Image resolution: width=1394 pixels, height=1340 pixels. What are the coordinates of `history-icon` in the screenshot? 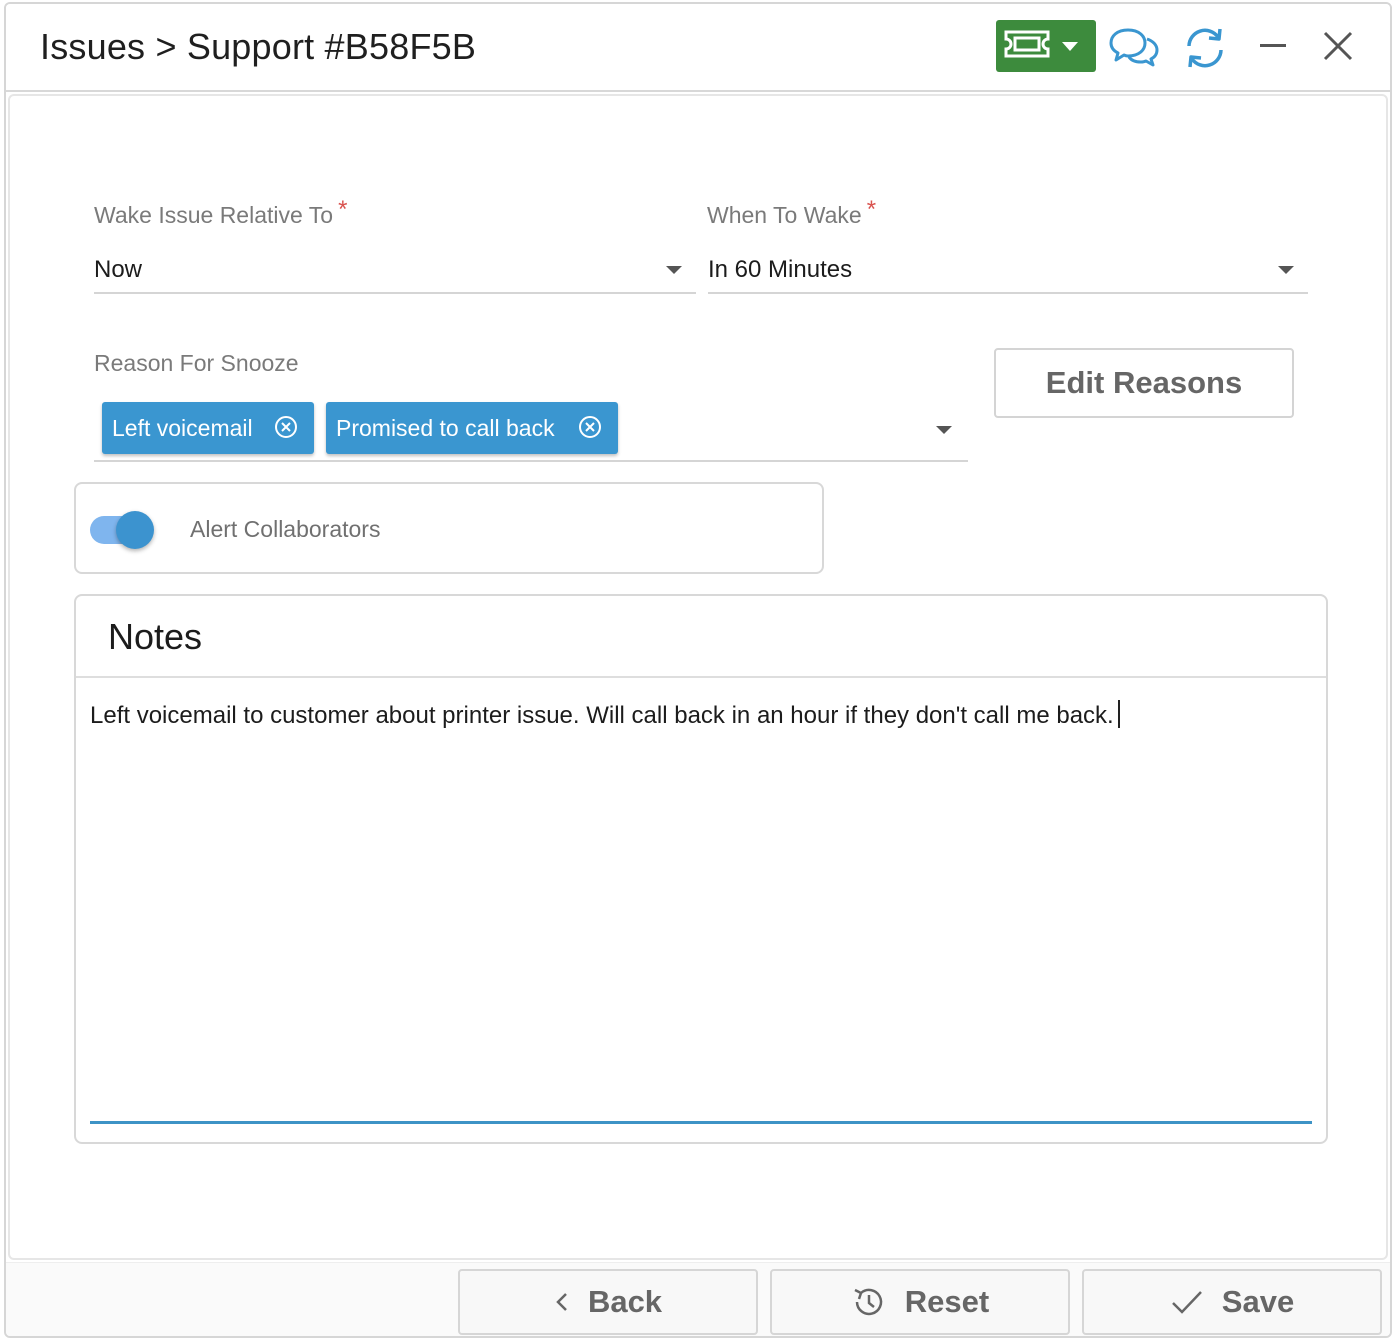 It's located at (869, 1302).